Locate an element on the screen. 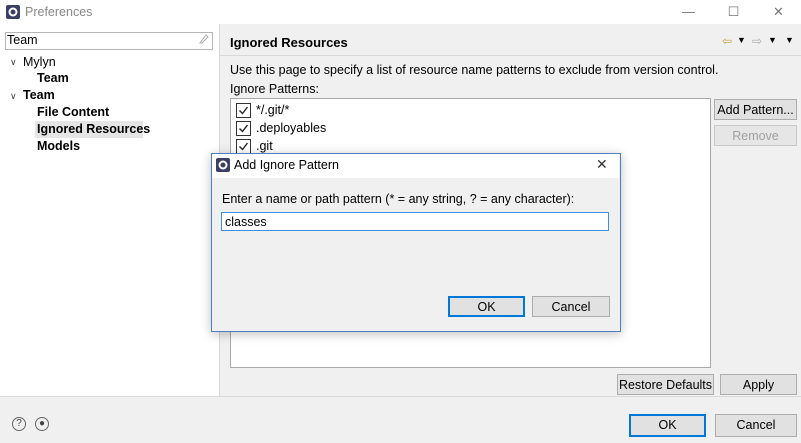 This screenshot has width=801, height=443. list-item: .deployables is located at coordinates (291, 128).